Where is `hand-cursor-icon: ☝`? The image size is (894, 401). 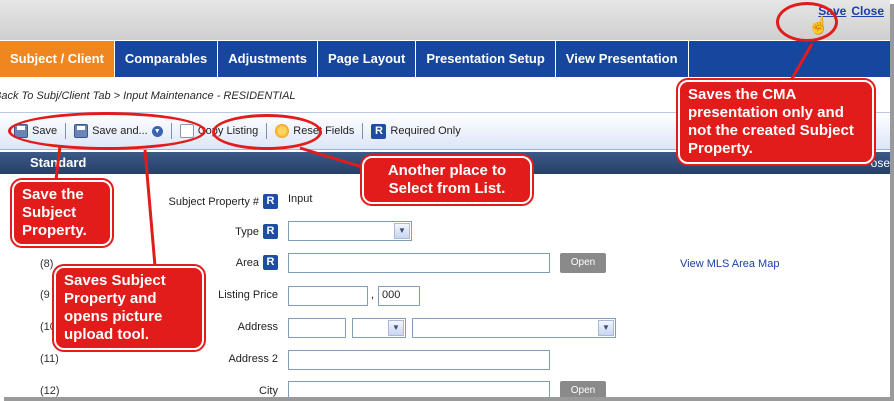
hand-cursor-icon: ☝ is located at coordinates (819, 25).